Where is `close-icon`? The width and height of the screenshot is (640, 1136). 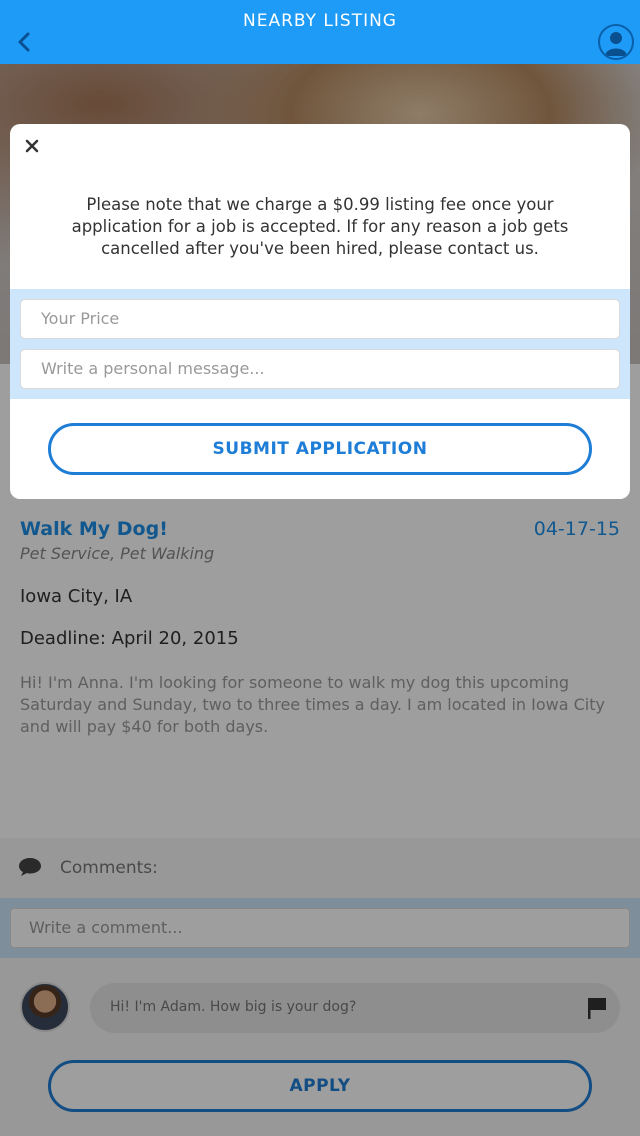
close-icon is located at coordinates (32, 146).